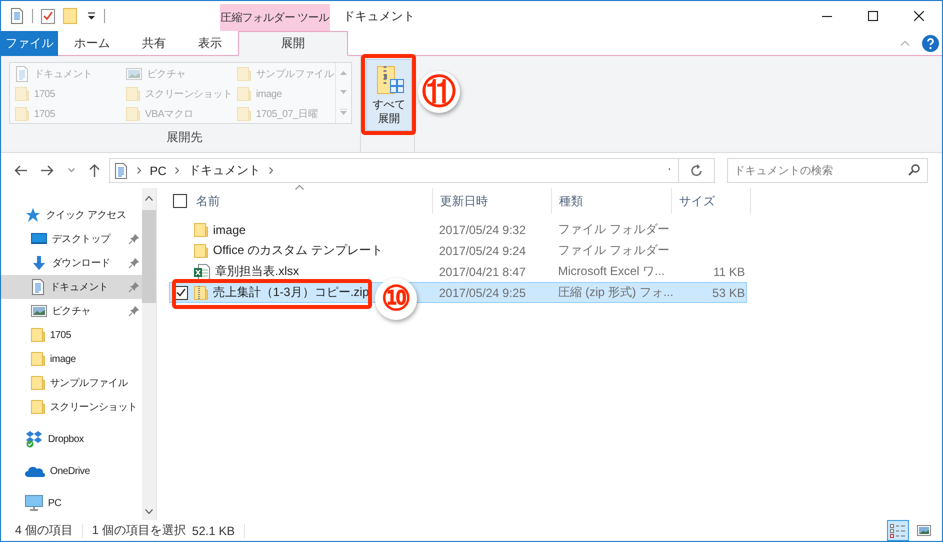 The height and width of the screenshot is (542, 943). What do you see at coordinates (275, 17) in the screenshot?
I see `context-tab-label: 圧縮フォルダー ツール` at bounding box center [275, 17].